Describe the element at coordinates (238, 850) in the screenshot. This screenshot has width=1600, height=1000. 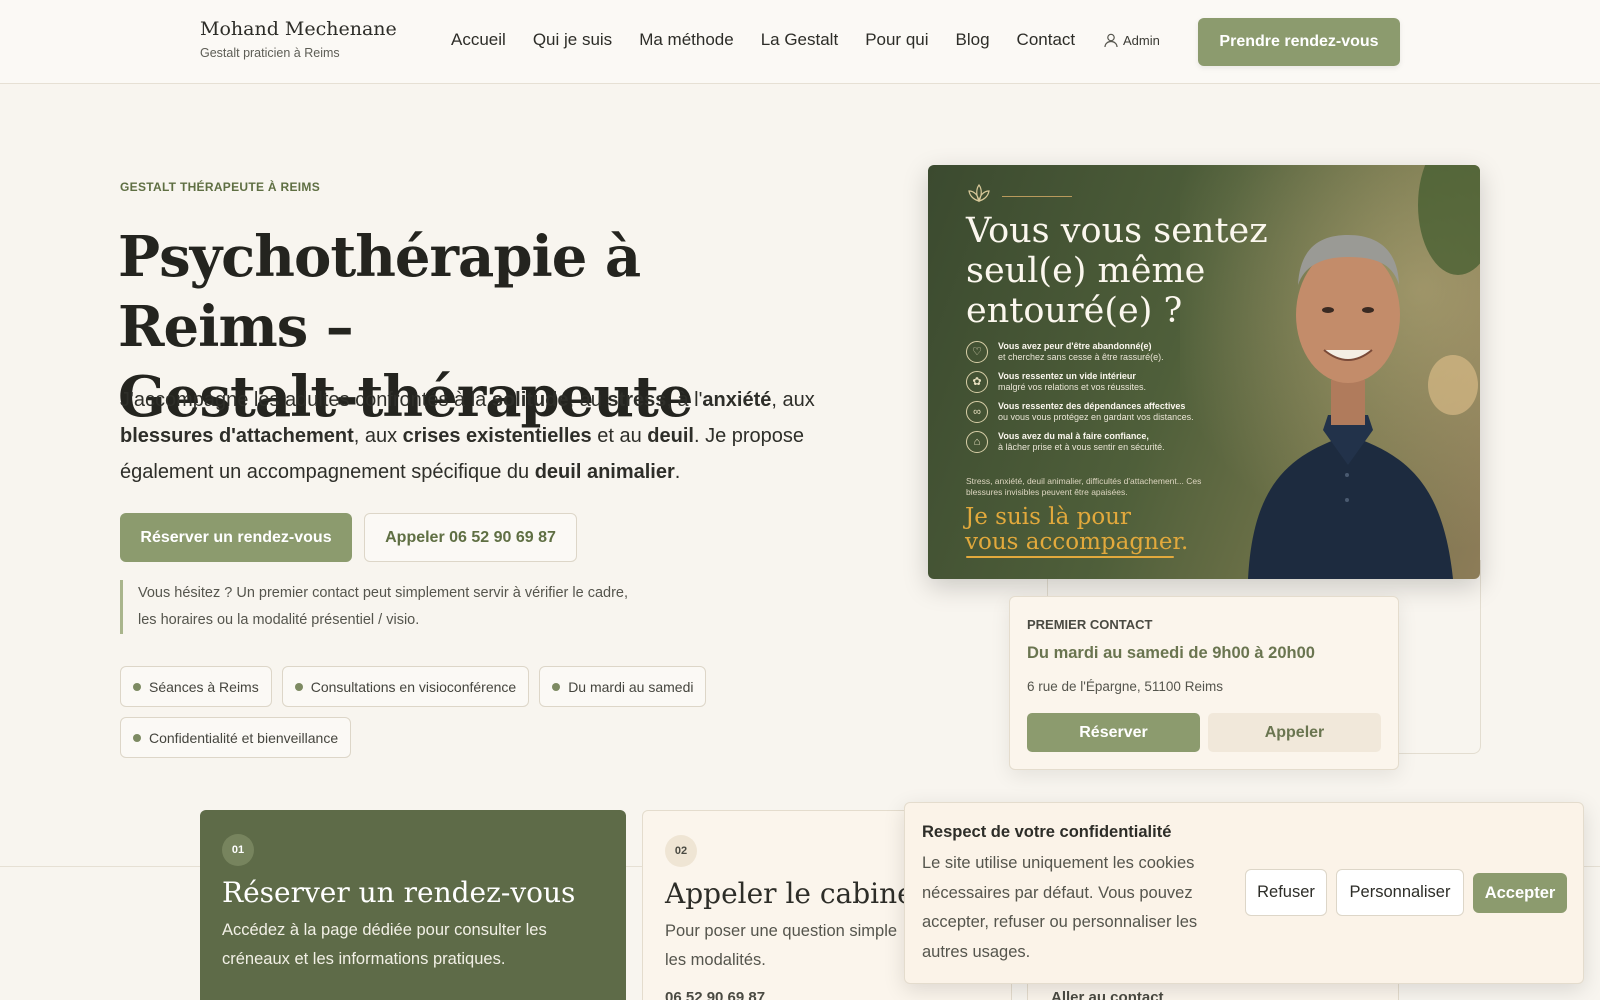
I see `step-number: 01` at that location.